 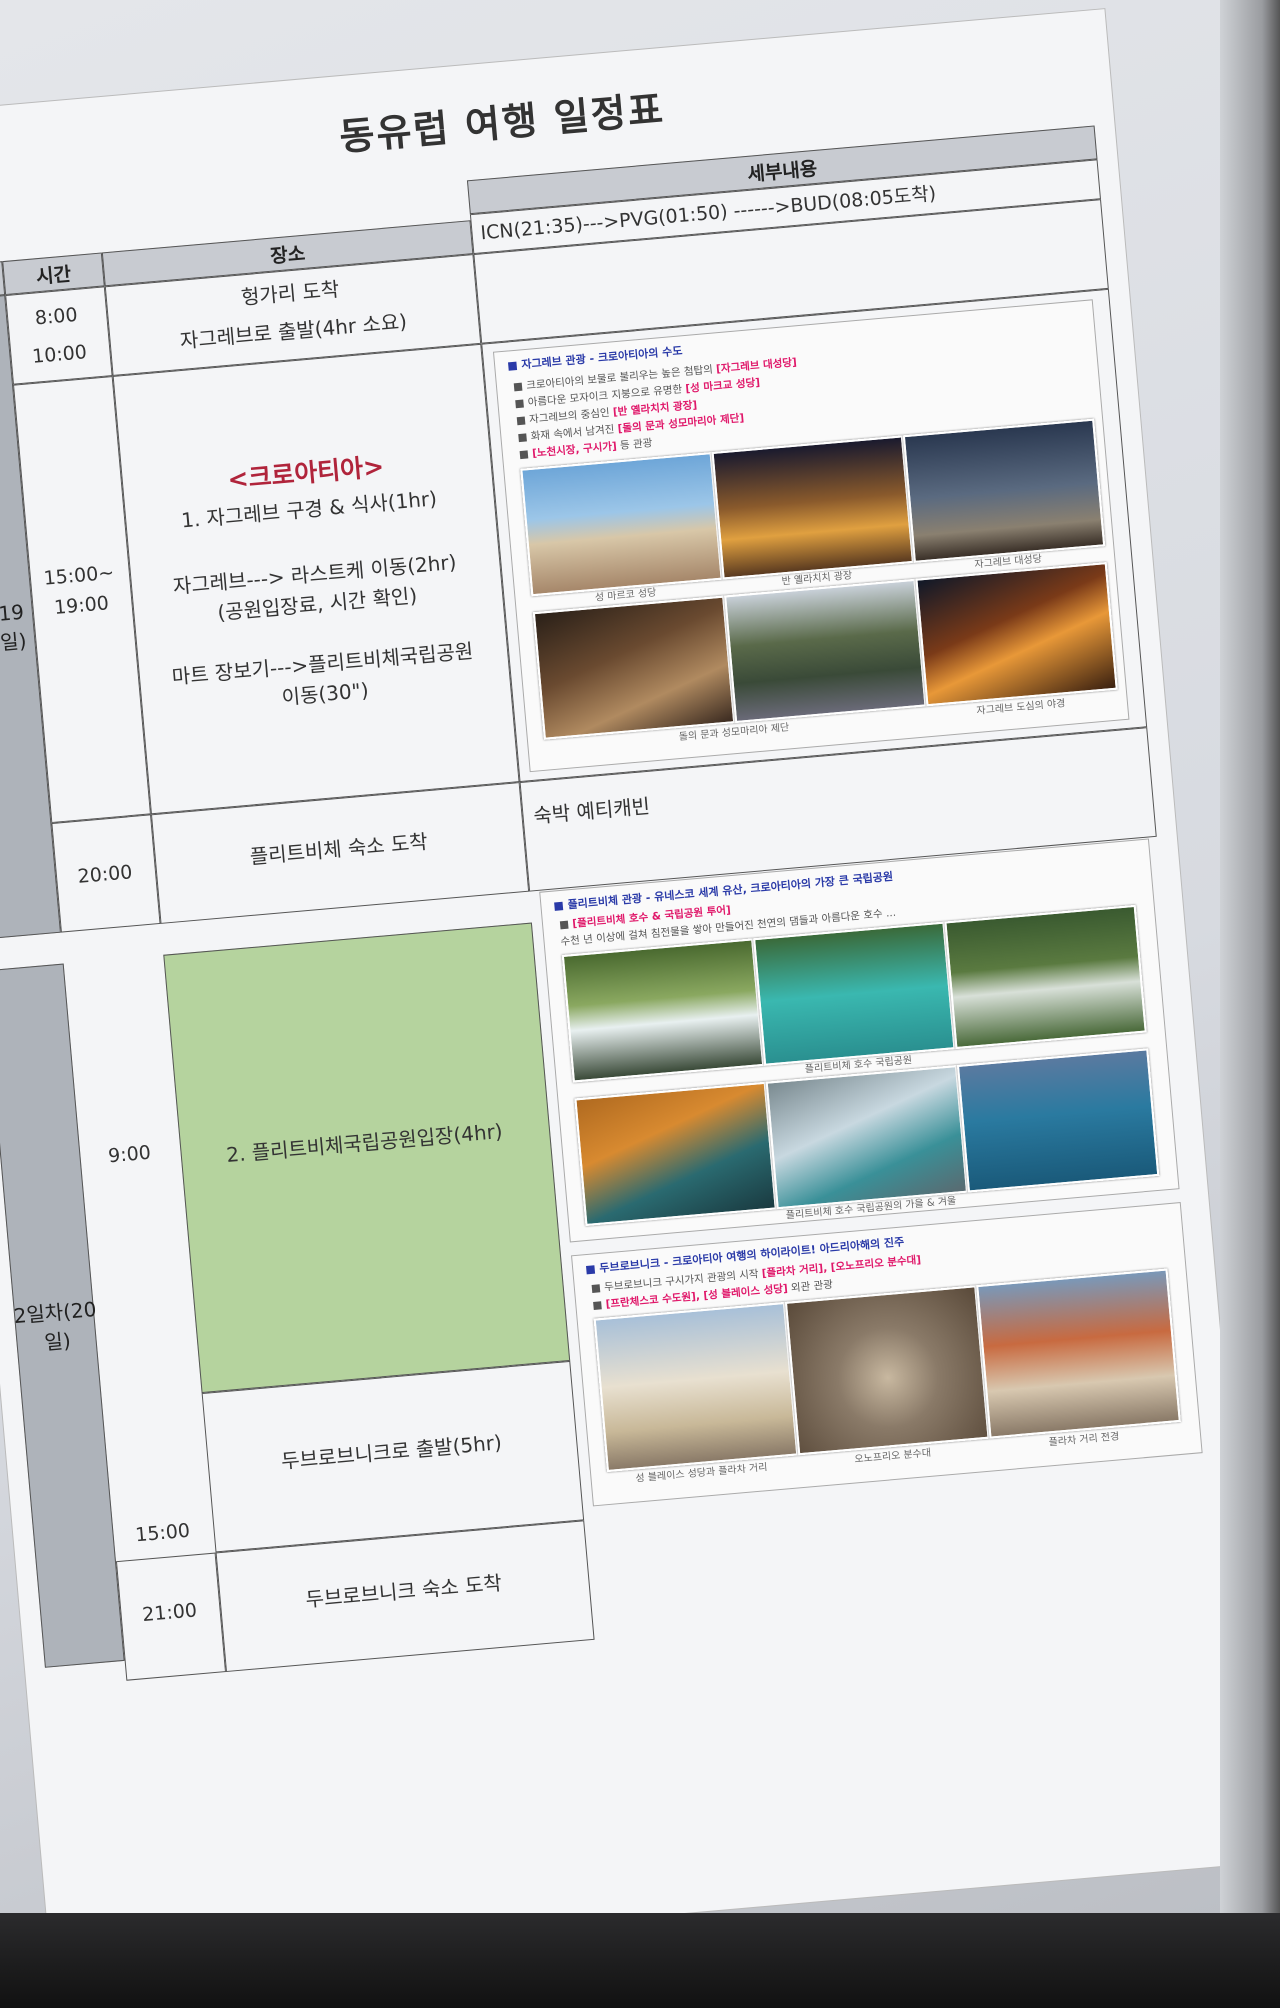 I want to click on photo-stone-gate, so click(x=634, y=667).